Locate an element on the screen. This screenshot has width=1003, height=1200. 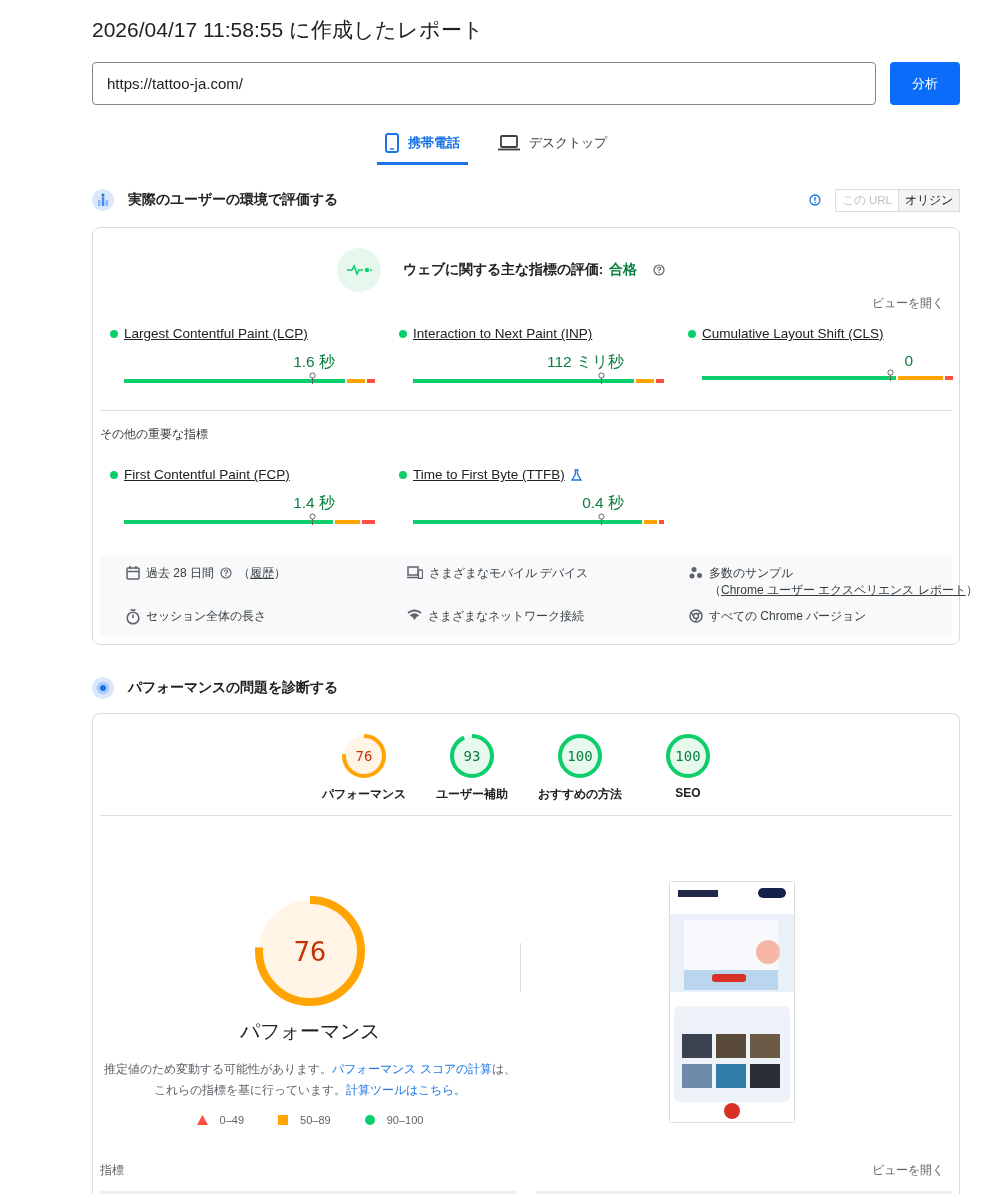
section-title: 実際のユーザーの環境で評価する is located at coordinates (233, 200).